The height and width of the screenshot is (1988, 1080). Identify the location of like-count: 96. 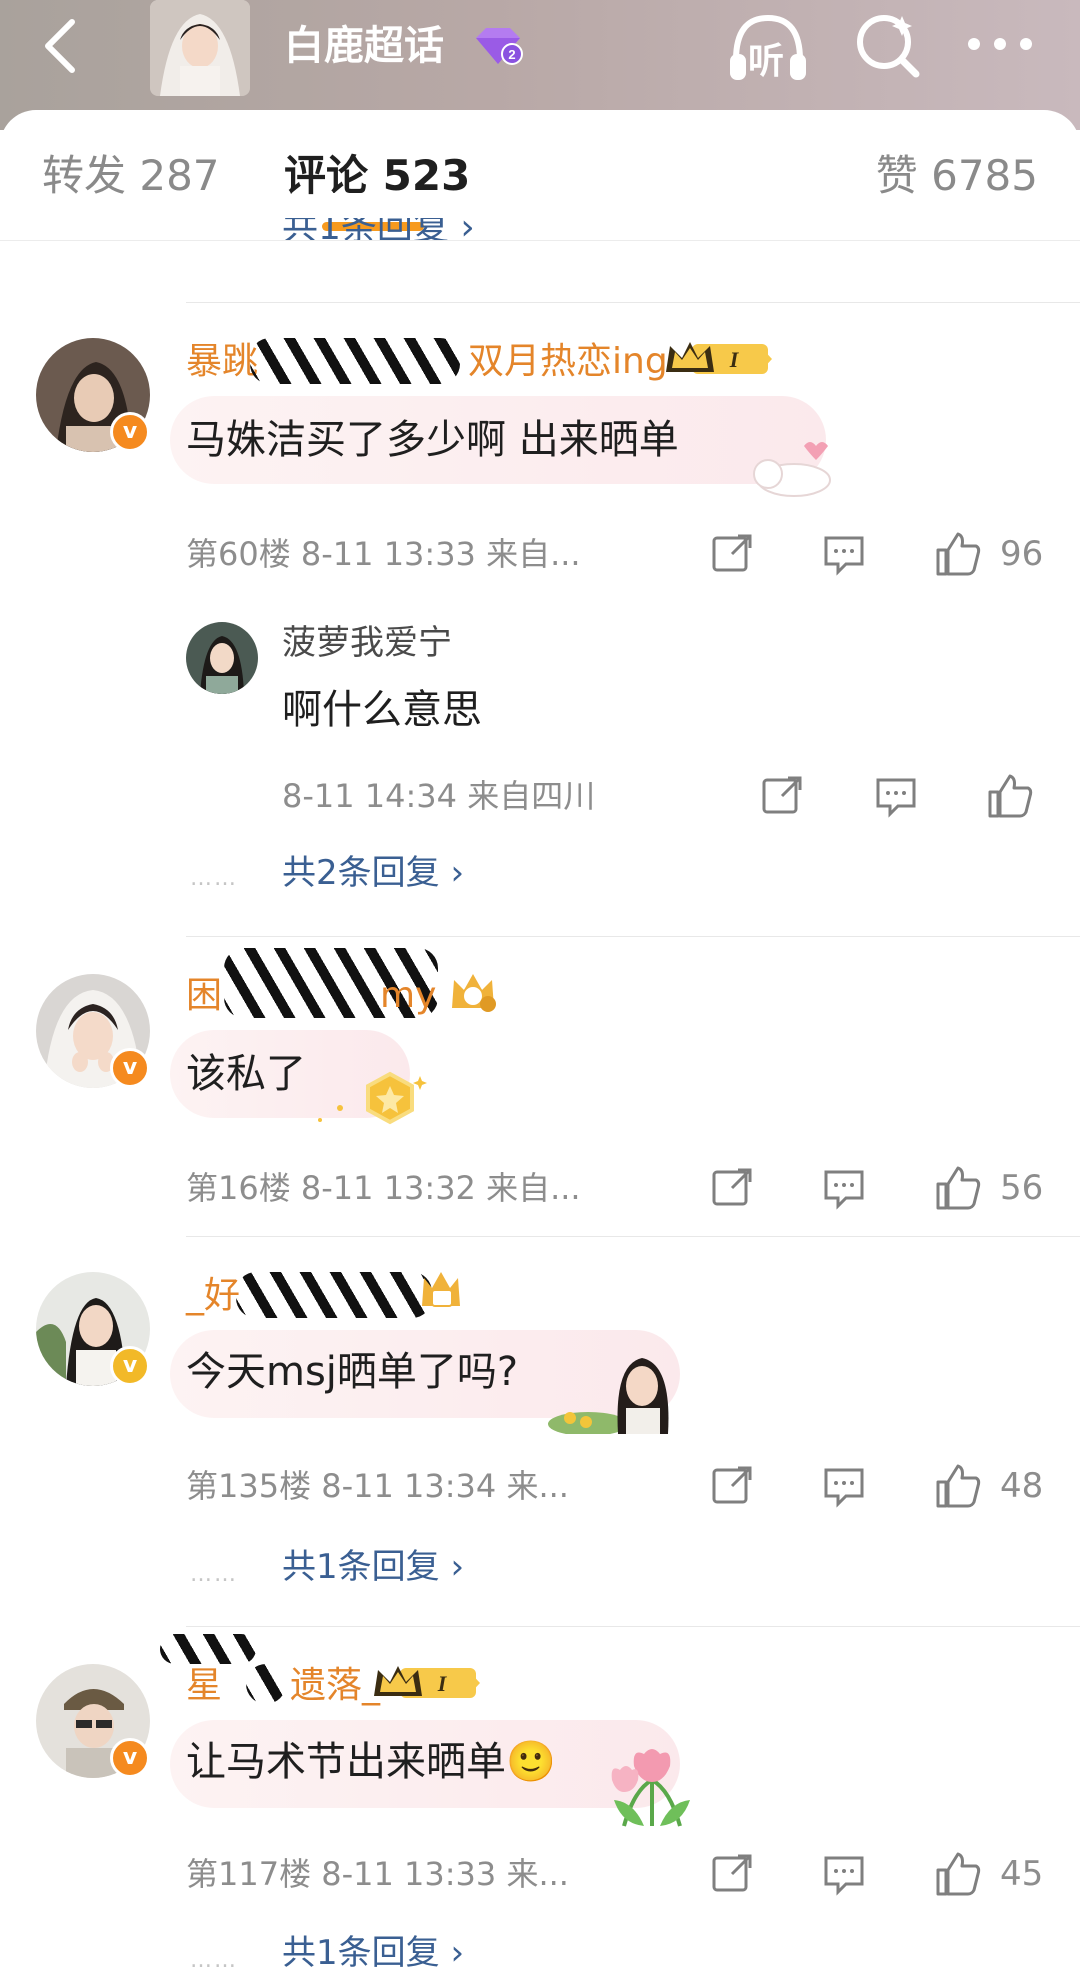
(1022, 554).